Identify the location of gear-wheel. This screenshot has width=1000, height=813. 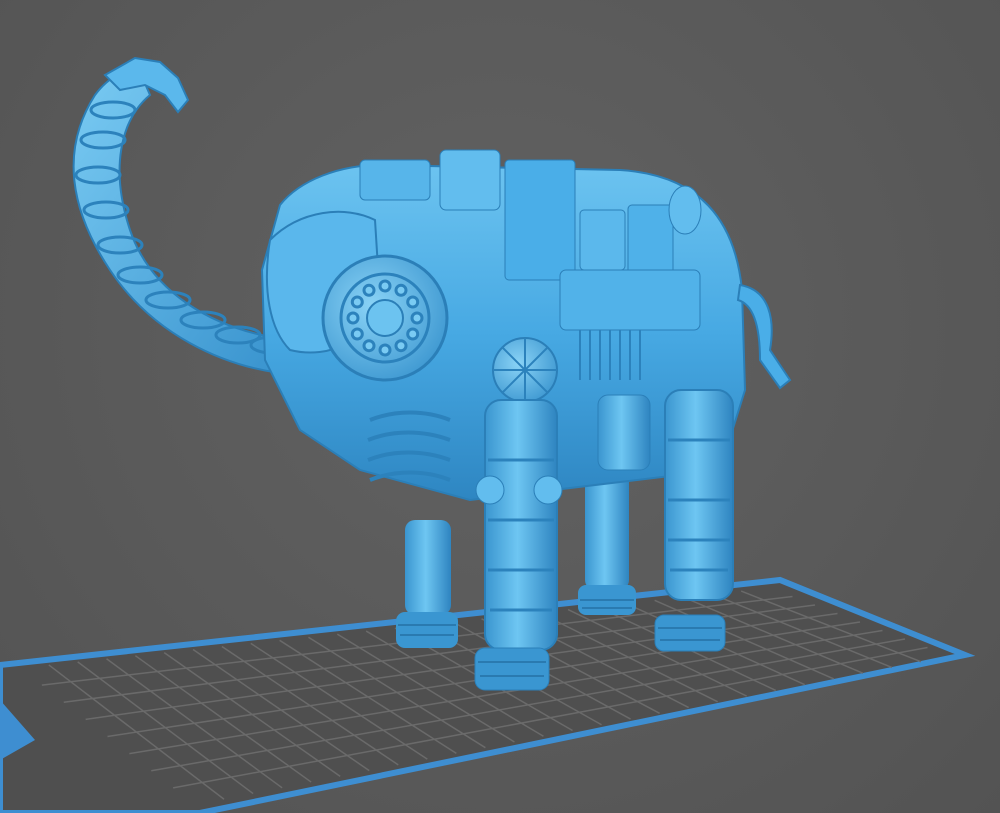
(385, 318).